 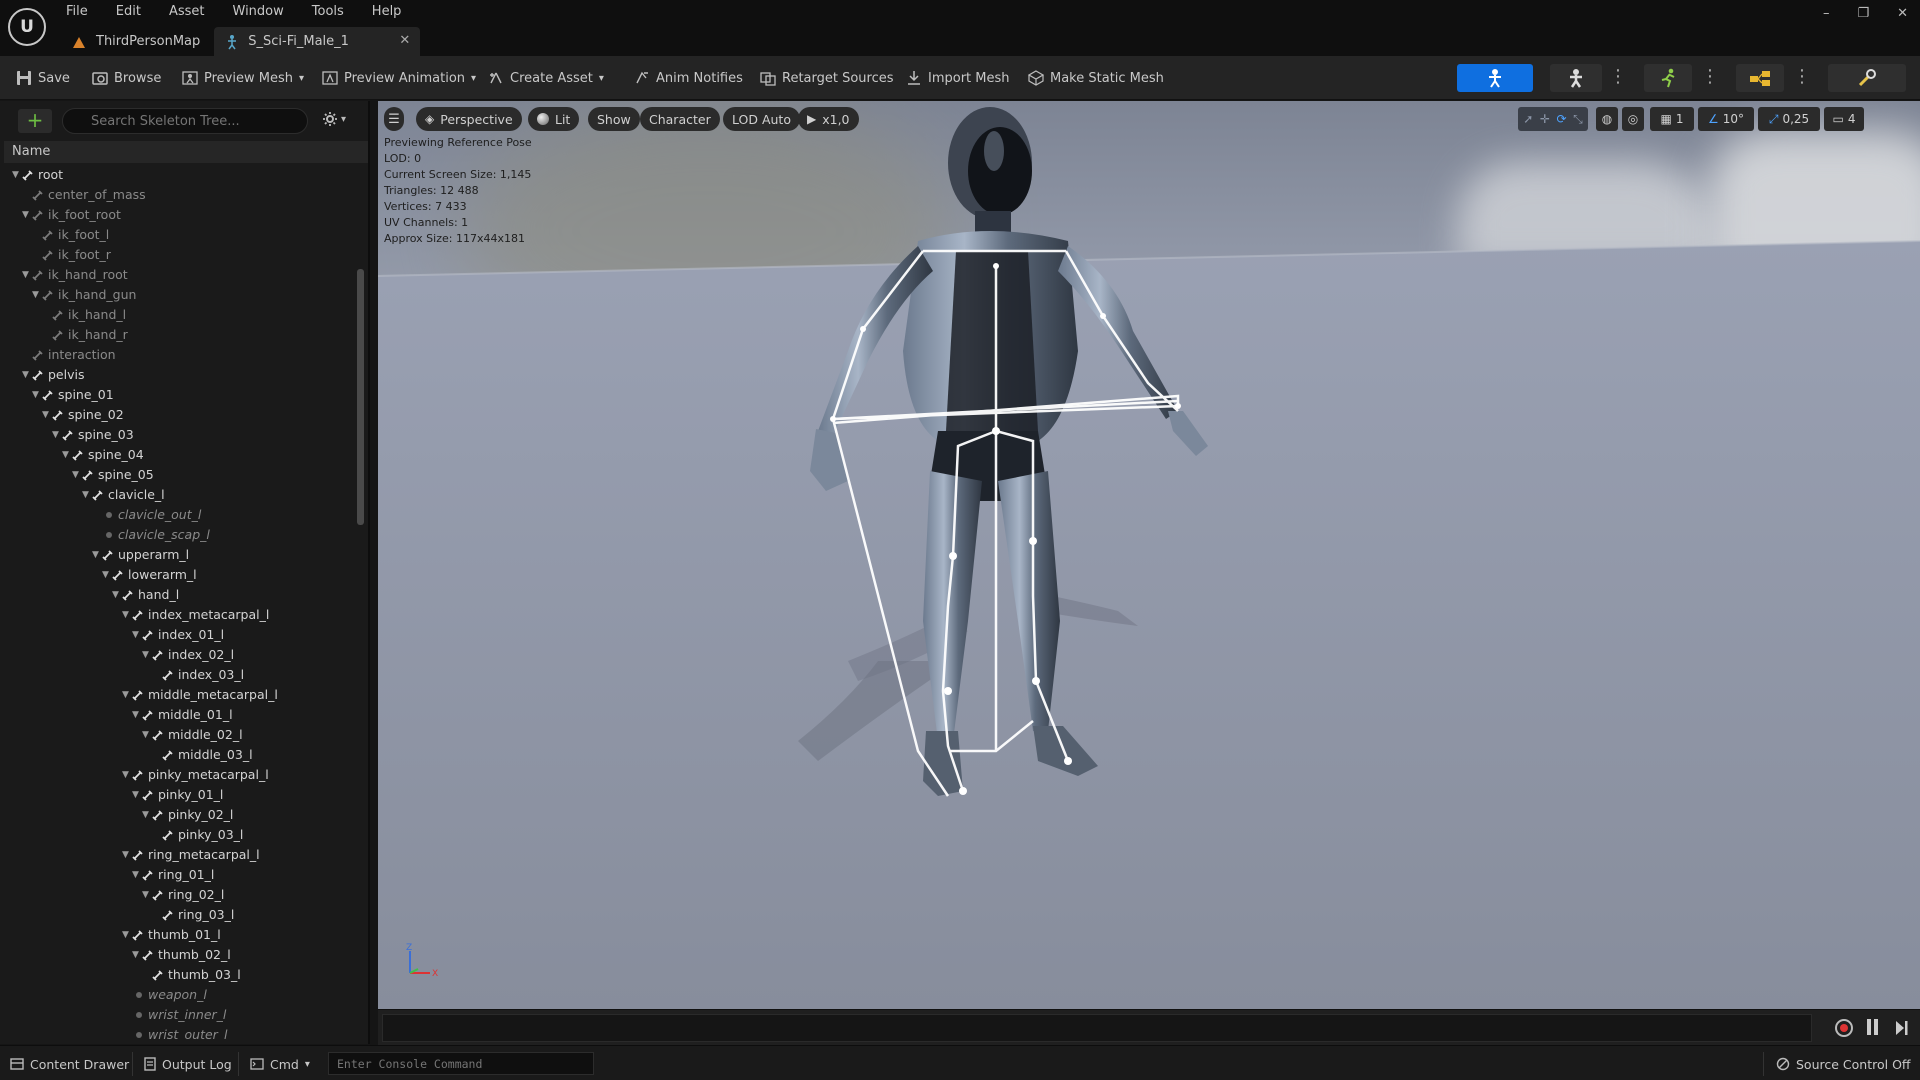 What do you see at coordinates (188, 1064) in the screenshot?
I see `output-log-button: Output Log` at bounding box center [188, 1064].